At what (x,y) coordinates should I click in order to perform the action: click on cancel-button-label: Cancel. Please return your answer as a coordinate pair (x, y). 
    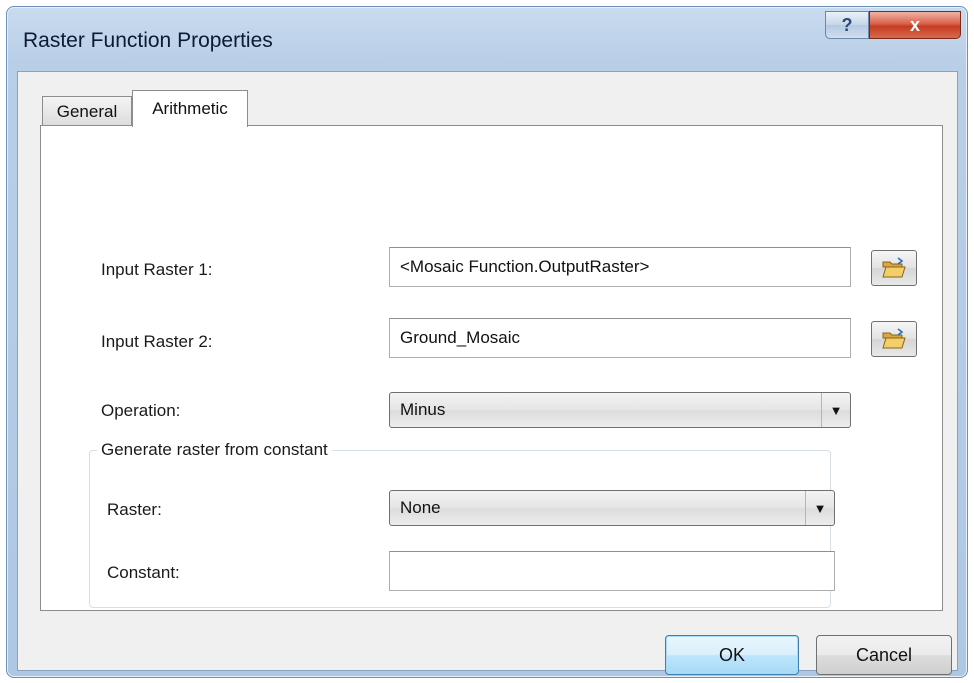
    Looking at the image, I should click on (884, 654).